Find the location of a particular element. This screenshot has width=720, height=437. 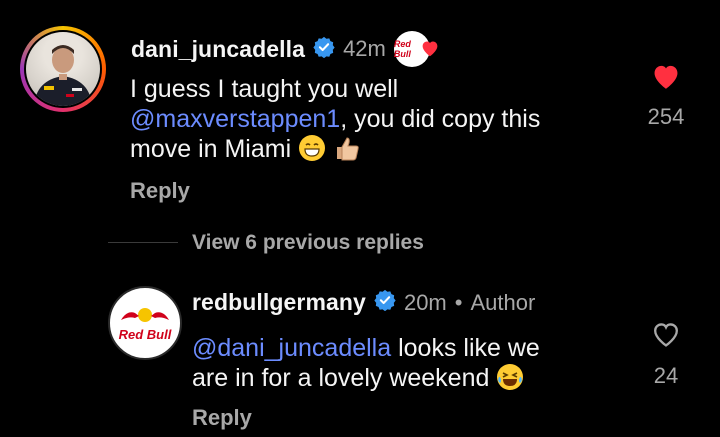

heart-outline-icon is located at coordinates (666, 335).